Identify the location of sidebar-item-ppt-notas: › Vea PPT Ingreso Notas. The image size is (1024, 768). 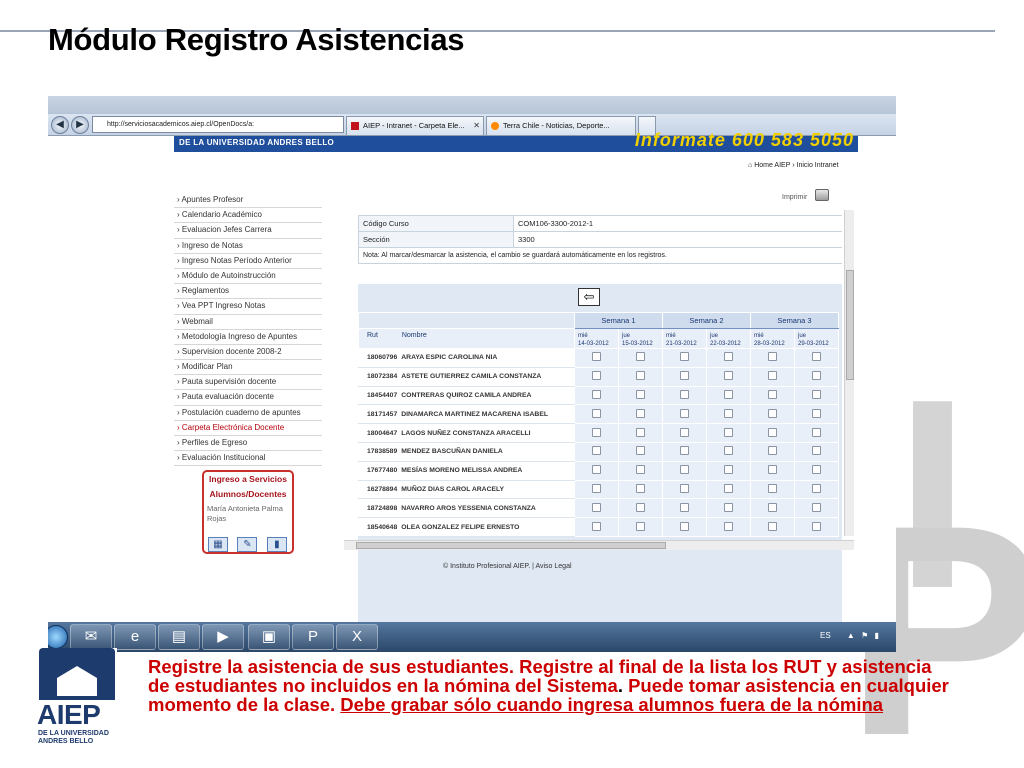
(248, 307).